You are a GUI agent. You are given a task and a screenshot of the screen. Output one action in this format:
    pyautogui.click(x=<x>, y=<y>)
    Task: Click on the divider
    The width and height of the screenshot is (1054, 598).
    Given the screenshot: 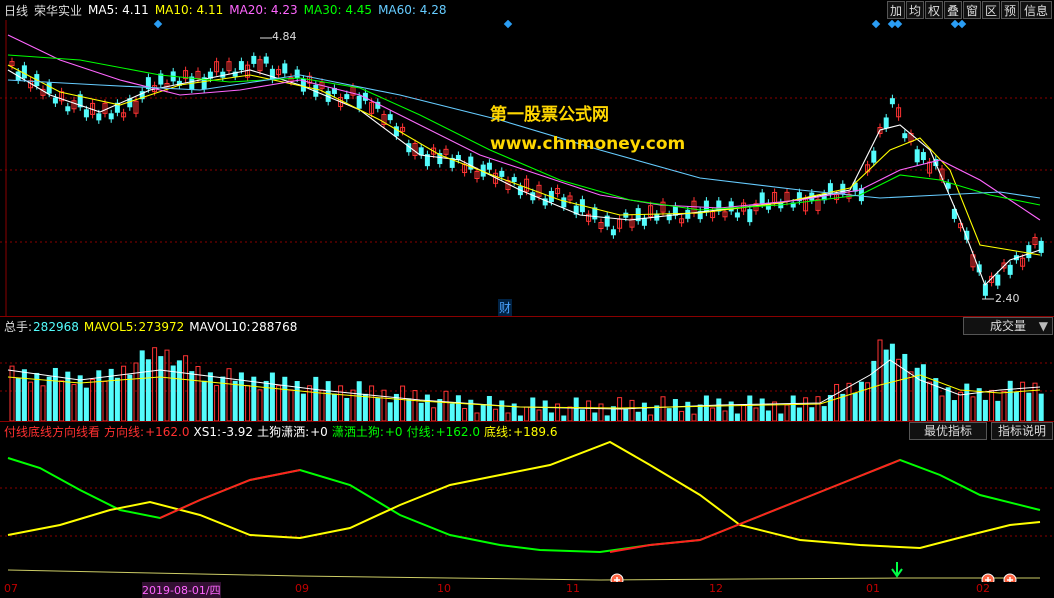 What is the action you would take?
    pyautogui.click(x=527, y=421)
    